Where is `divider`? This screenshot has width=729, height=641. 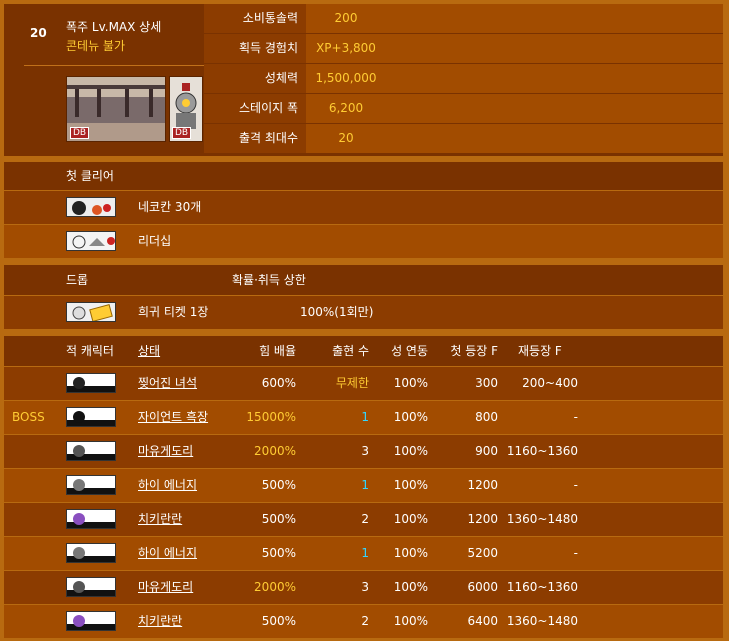
divider is located at coordinates (114, 65).